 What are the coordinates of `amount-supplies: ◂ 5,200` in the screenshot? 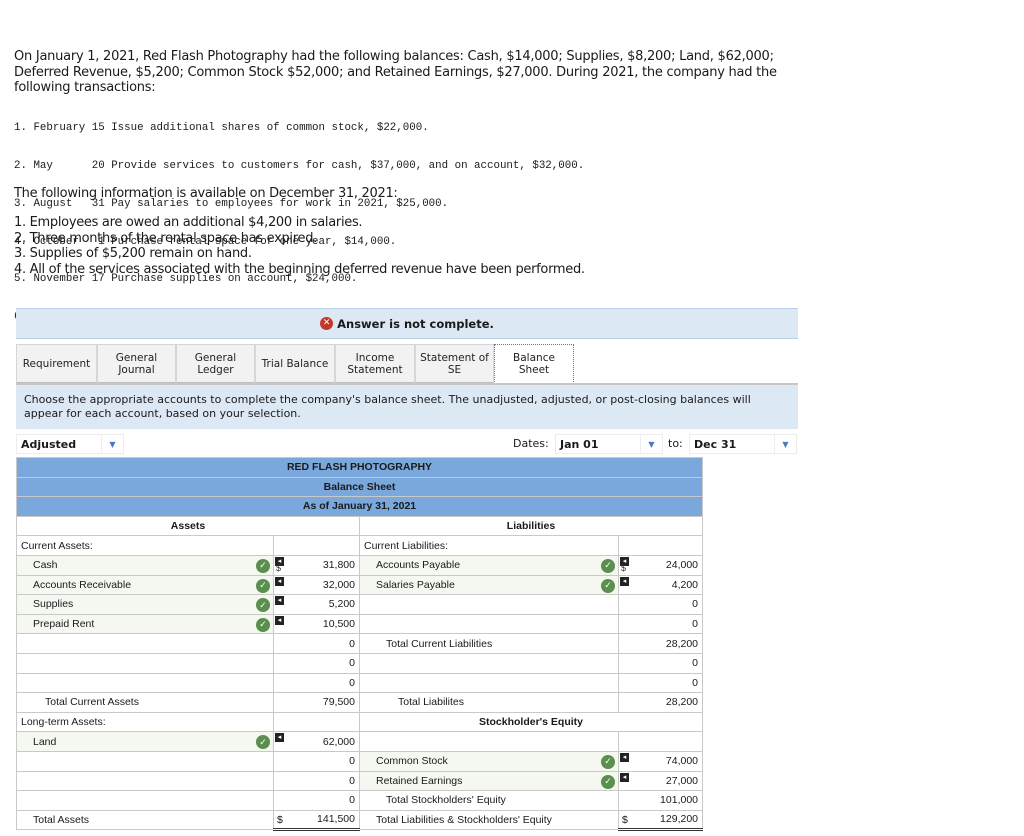 It's located at (316, 604).